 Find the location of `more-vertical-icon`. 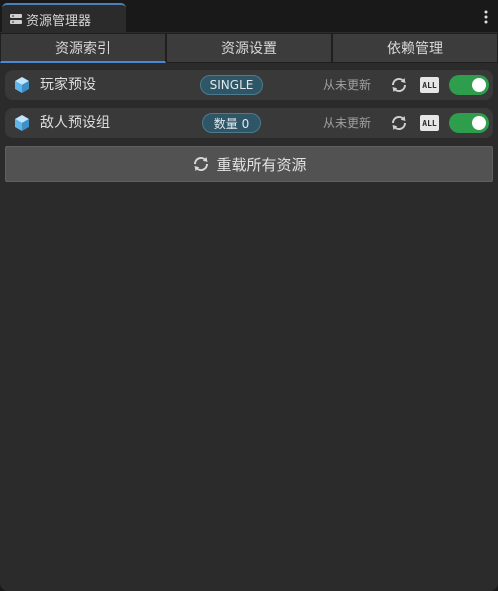

more-vertical-icon is located at coordinates (486, 17).